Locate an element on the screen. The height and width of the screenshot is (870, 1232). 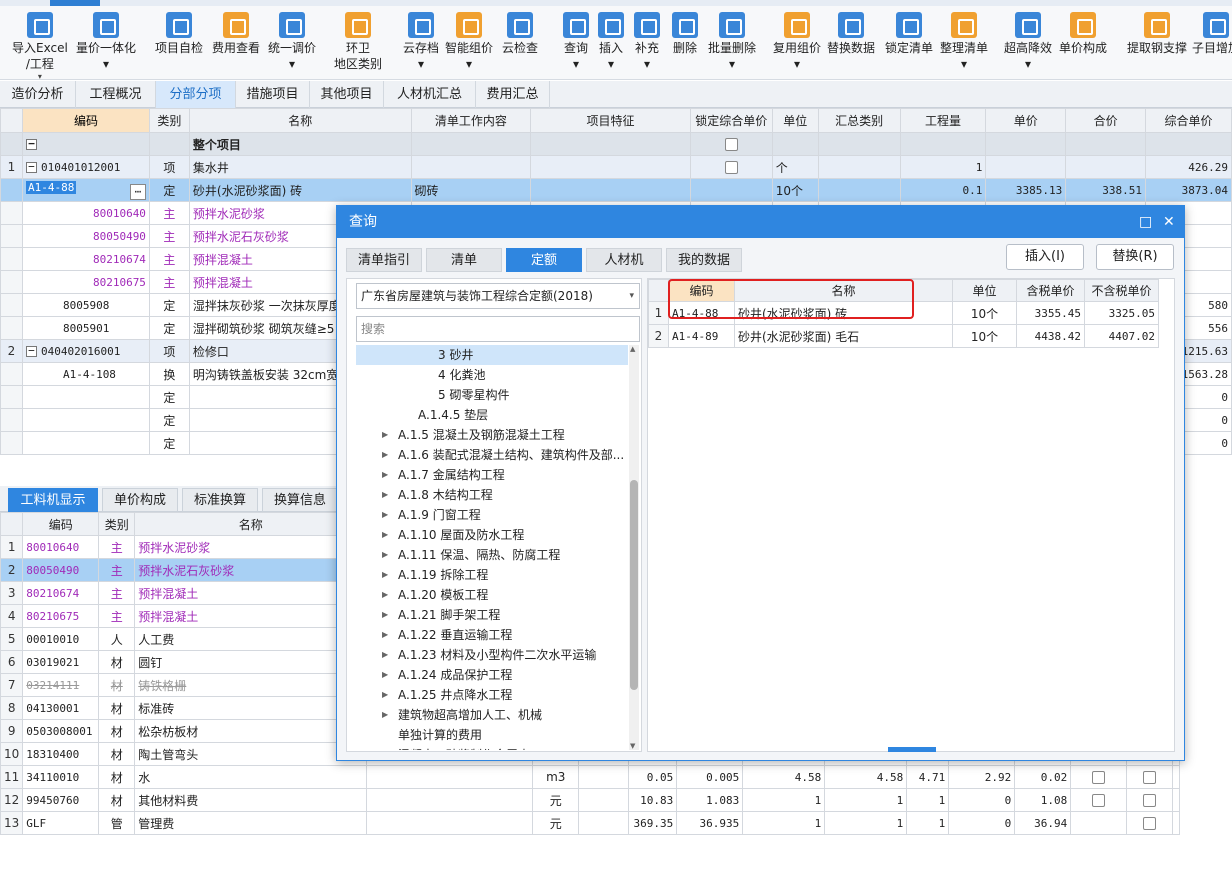
scroll-up-icon: ▲ is located at coordinates (632, 349).